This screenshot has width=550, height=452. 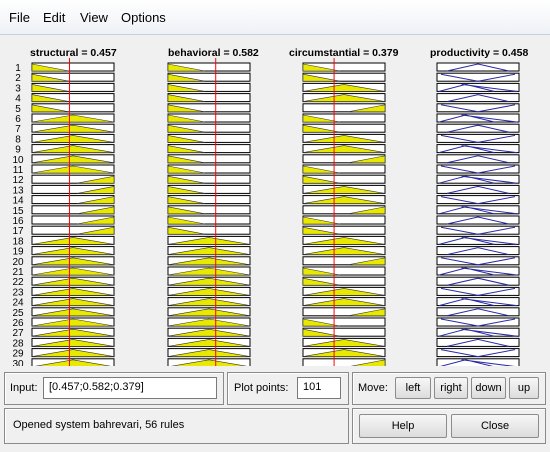 I want to click on move-up-button: up, so click(x=524, y=388).